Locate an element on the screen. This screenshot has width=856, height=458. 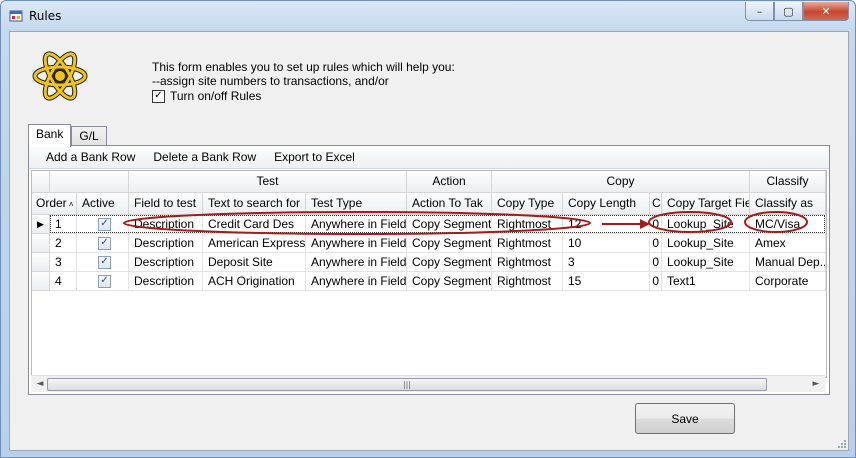
column-header-order: Order ˄ is located at coordinates (54, 204).